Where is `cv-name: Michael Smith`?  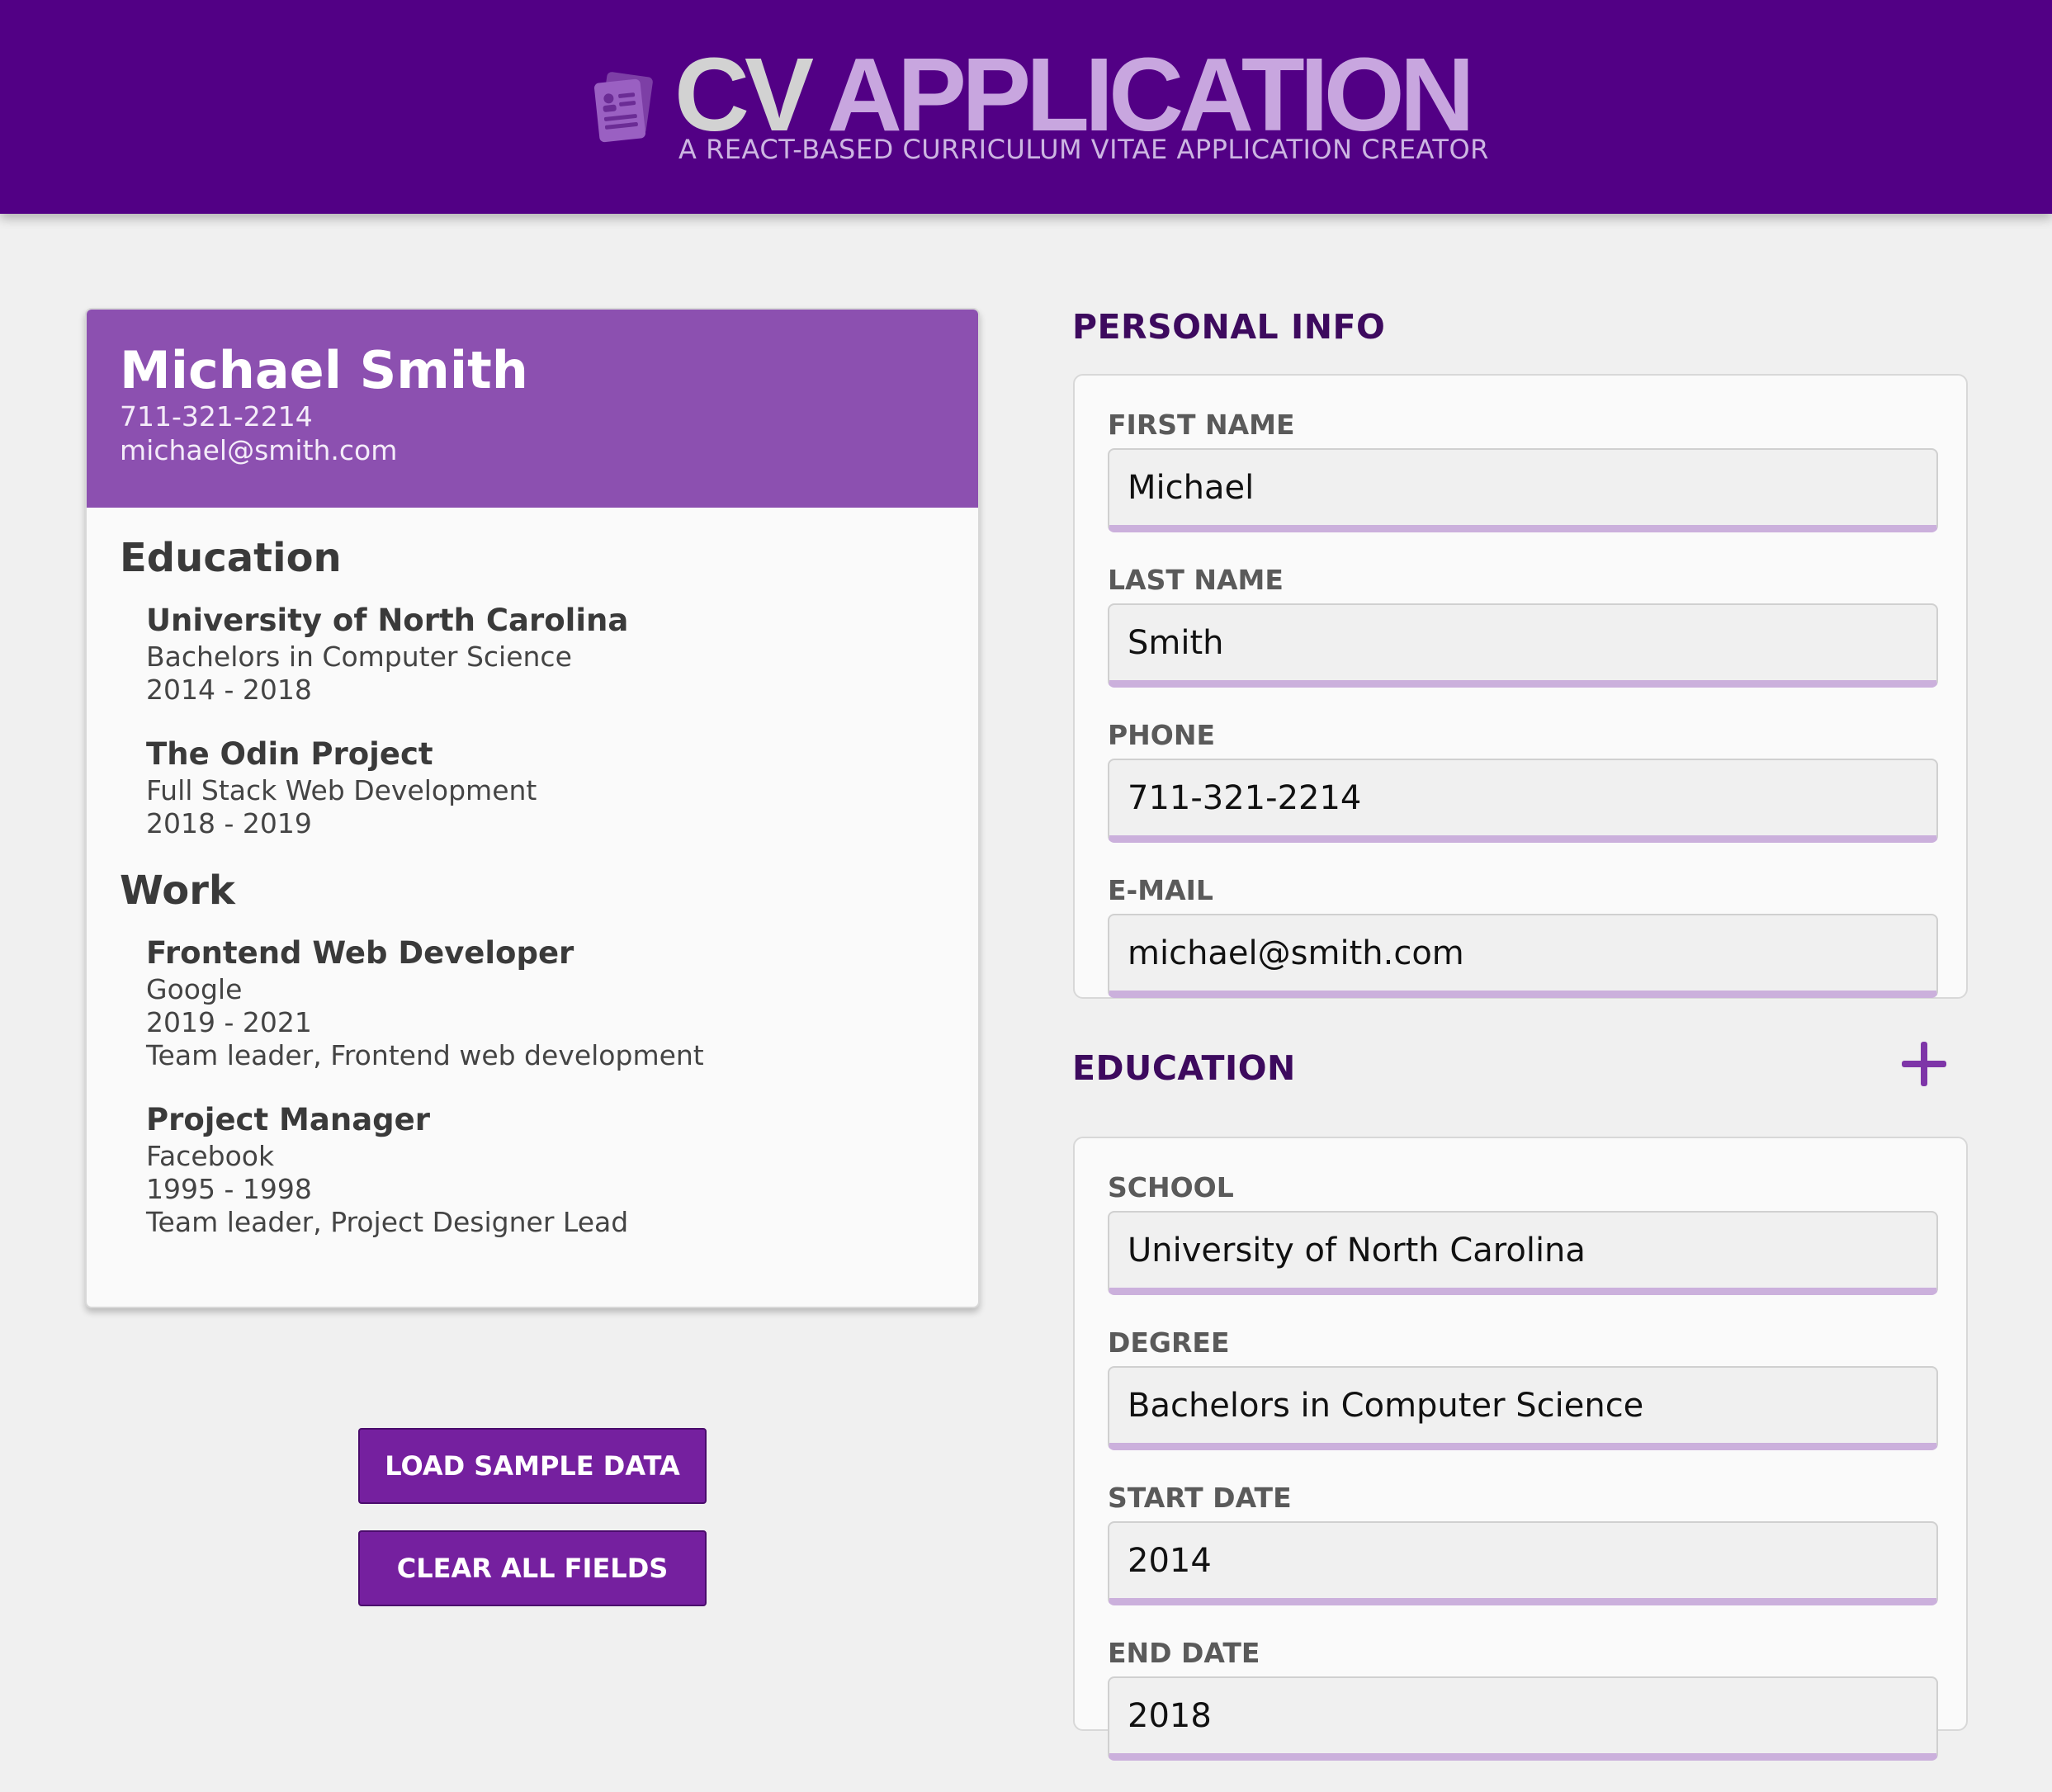
cv-name: Michael Smith is located at coordinates (324, 370).